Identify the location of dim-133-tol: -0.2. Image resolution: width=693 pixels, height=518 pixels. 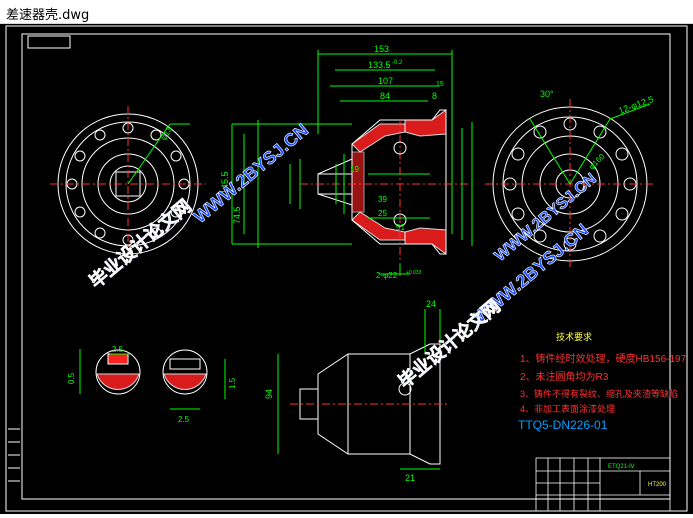
(397, 63).